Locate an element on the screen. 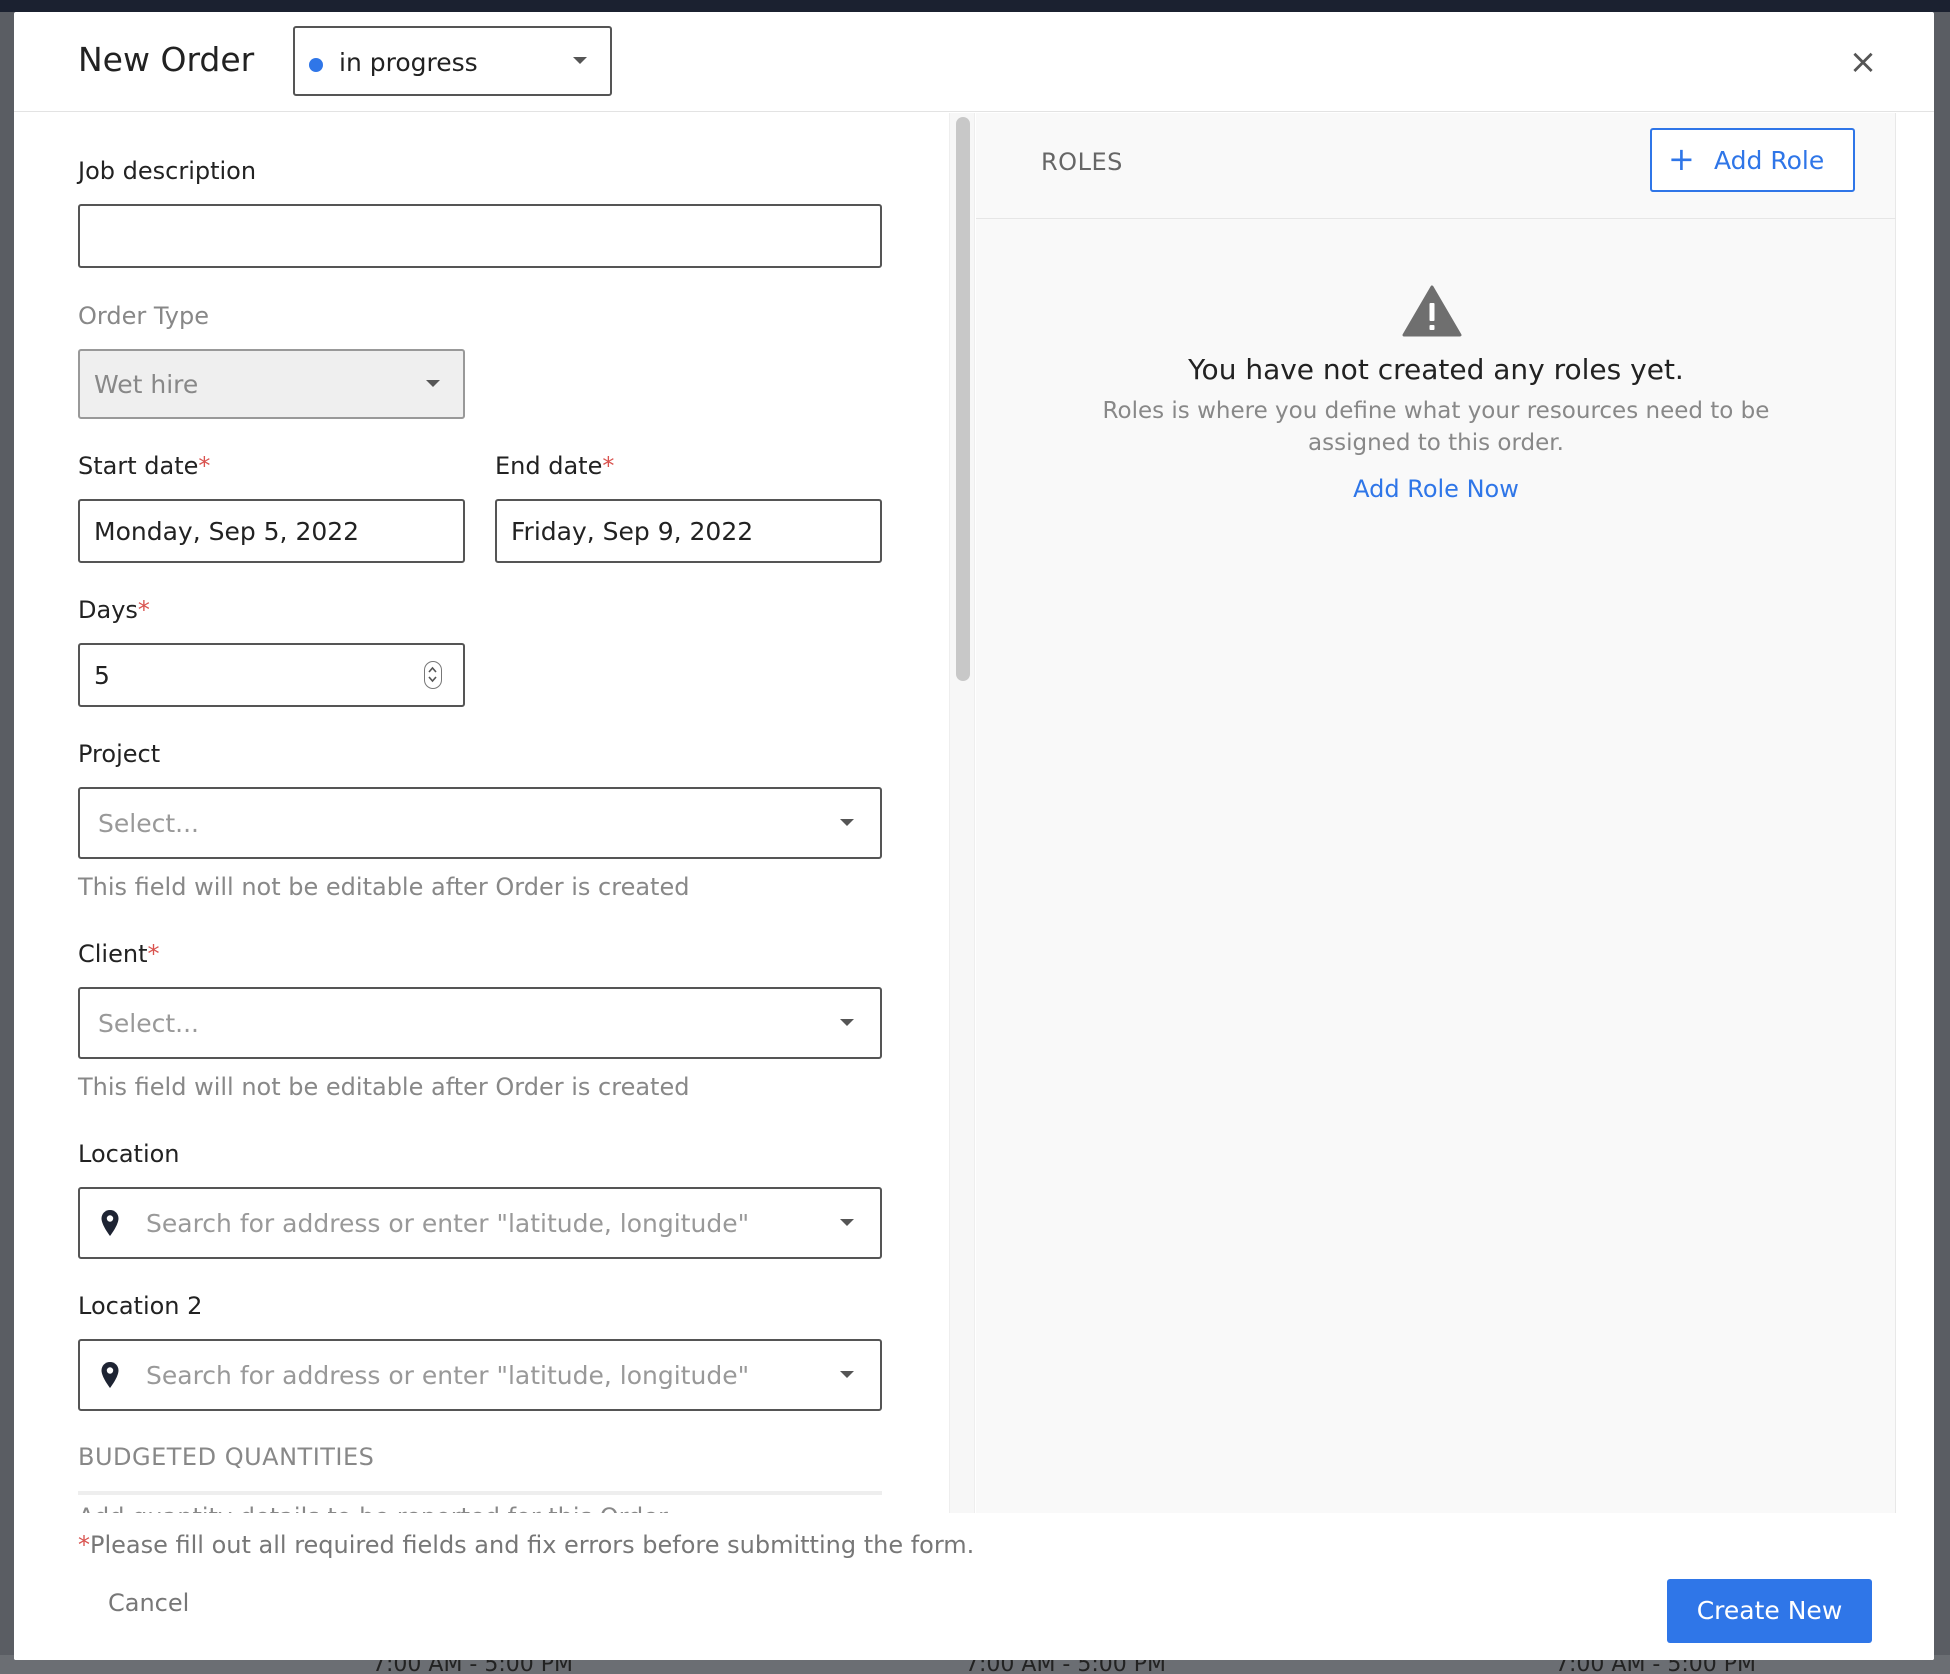  days-label: Days* is located at coordinates (114, 610).